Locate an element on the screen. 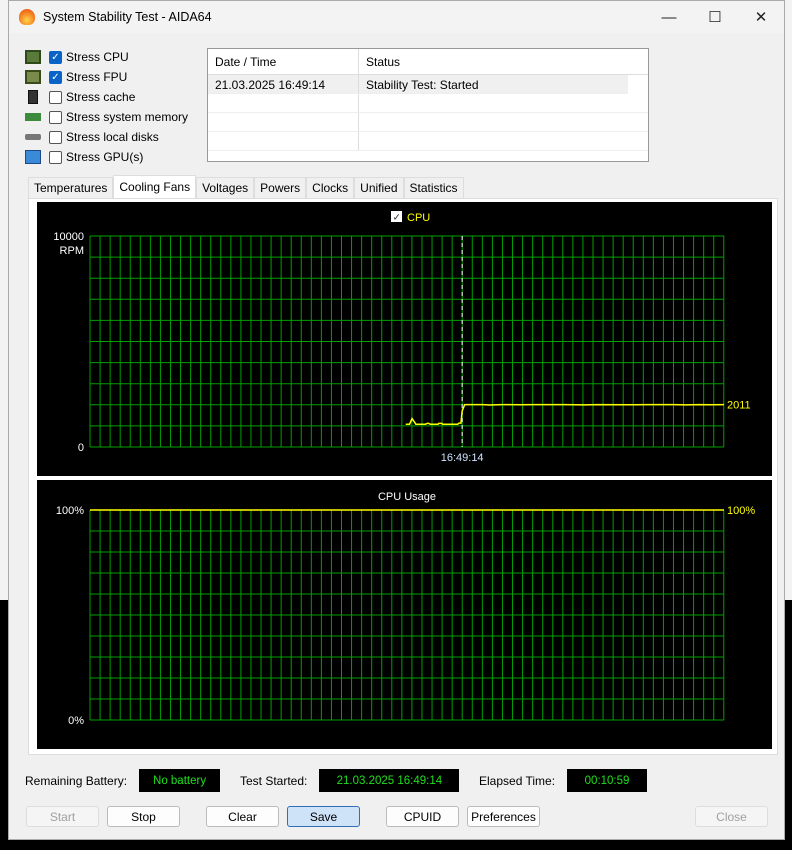  cpuid-button: CPUID is located at coordinates (422, 816).